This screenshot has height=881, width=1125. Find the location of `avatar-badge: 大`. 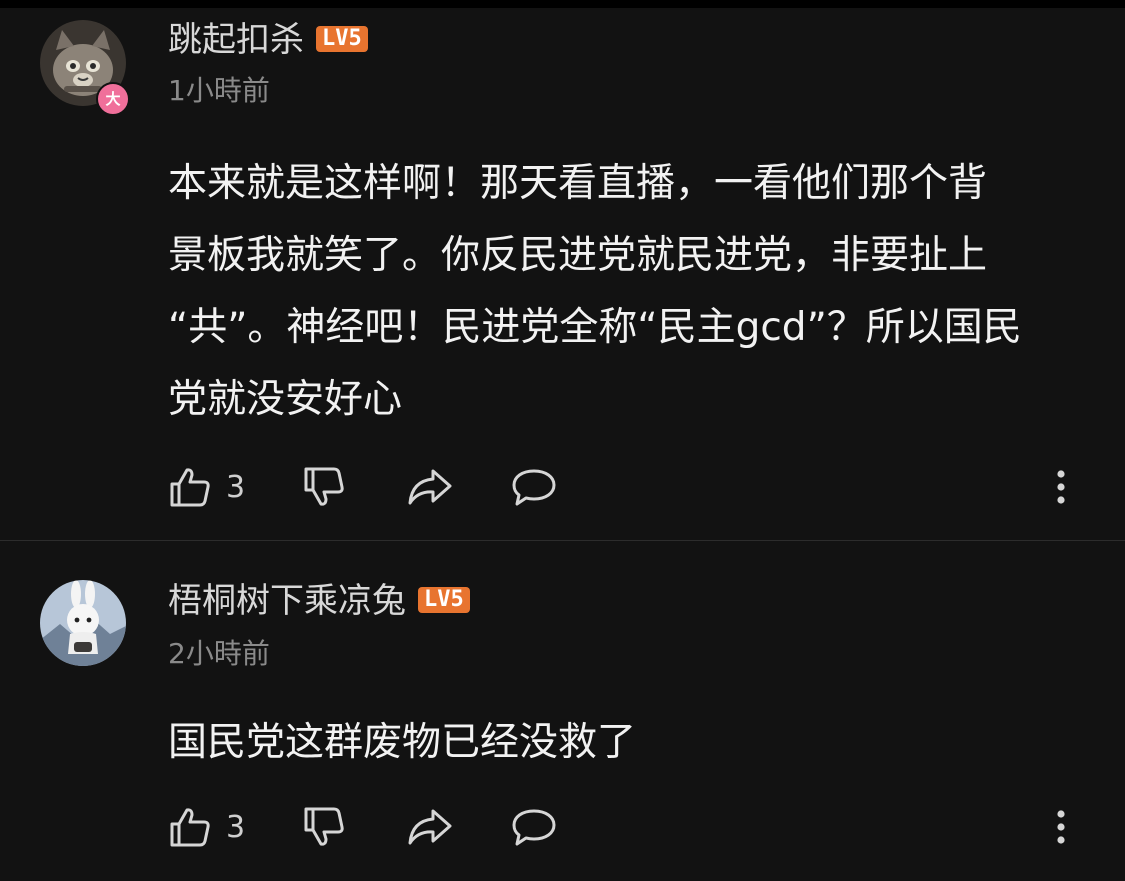

avatar-badge: 大 is located at coordinates (113, 99).